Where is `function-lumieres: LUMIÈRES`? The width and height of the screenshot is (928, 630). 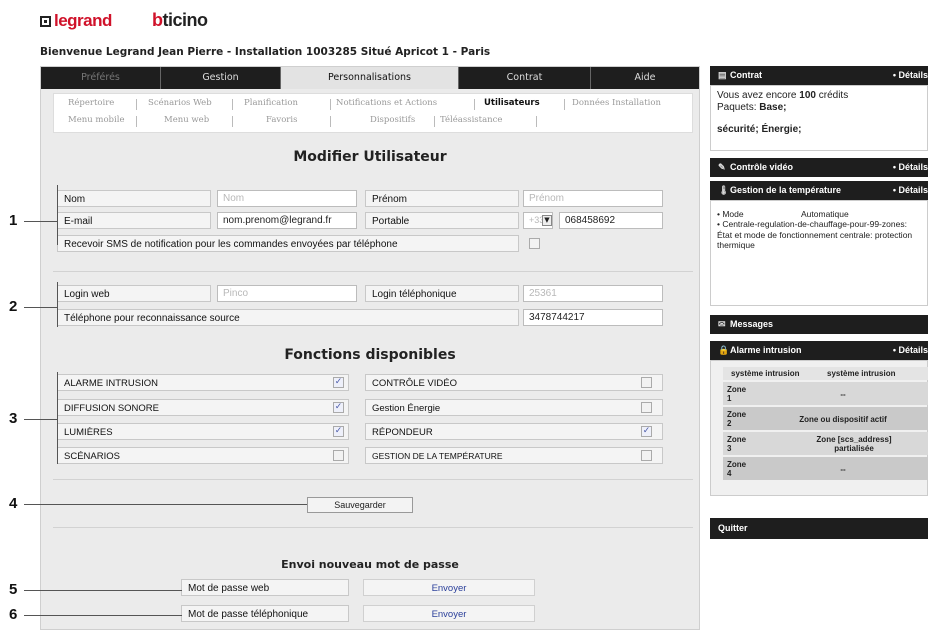
function-lumieres: LUMIÈRES is located at coordinates (203, 431).